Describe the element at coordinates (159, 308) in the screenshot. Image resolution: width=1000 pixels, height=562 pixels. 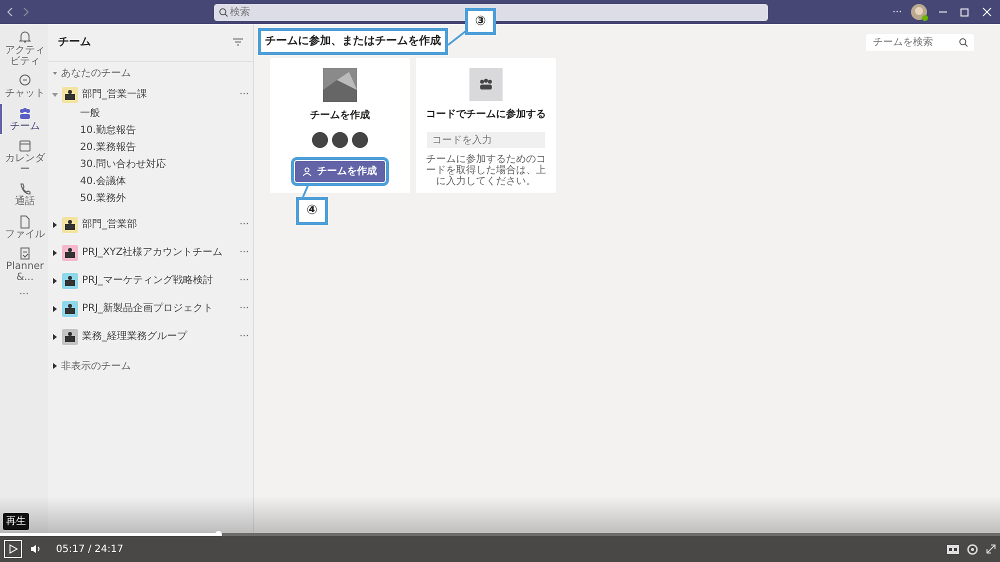
I see `team-name: PRJ_新製品企画プロジェクト` at that location.